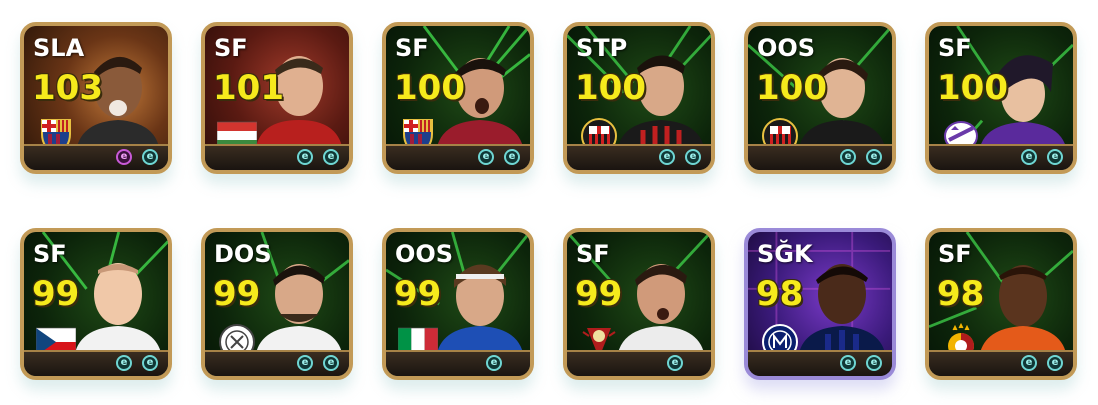 This screenshot has height=405, width=1098. I want to click on player-card: SF 98 e e, so click(1001, 304).